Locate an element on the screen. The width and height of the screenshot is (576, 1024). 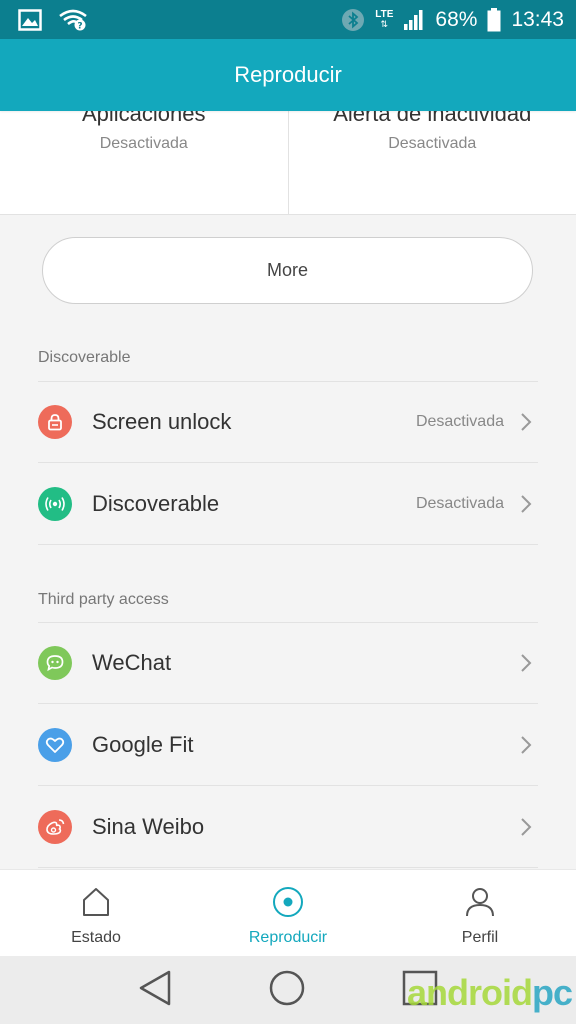
watermark-logo: androidpc is located at coordinates (489, 993).